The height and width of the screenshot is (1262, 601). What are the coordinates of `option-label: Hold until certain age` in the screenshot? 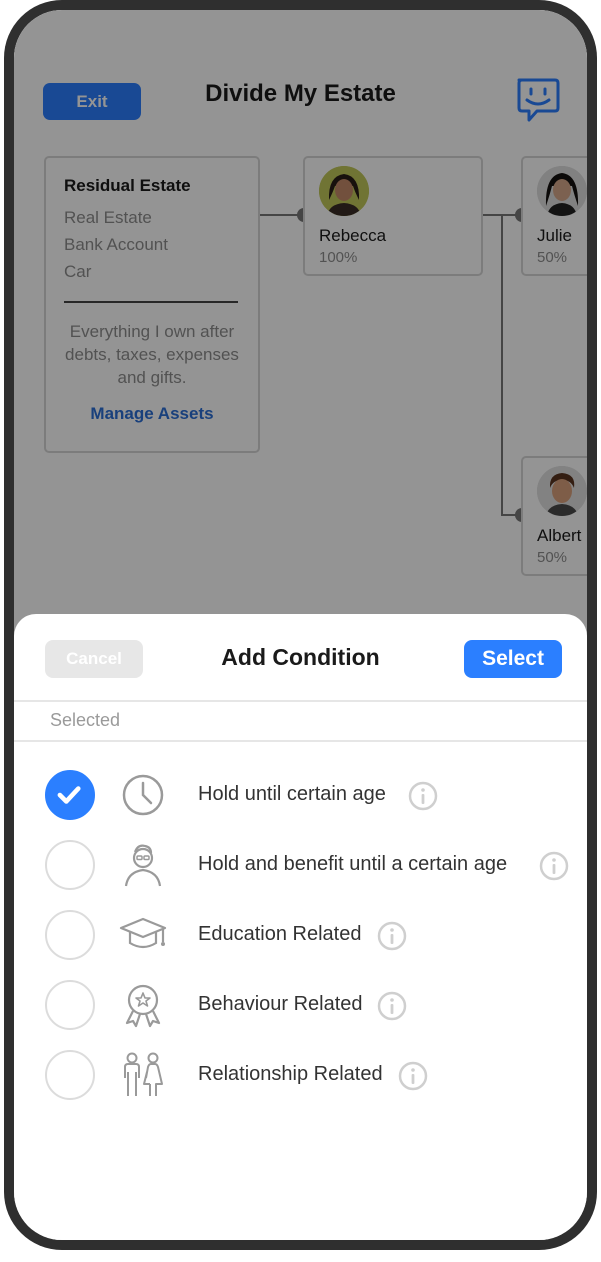 It's located at (292, 794).